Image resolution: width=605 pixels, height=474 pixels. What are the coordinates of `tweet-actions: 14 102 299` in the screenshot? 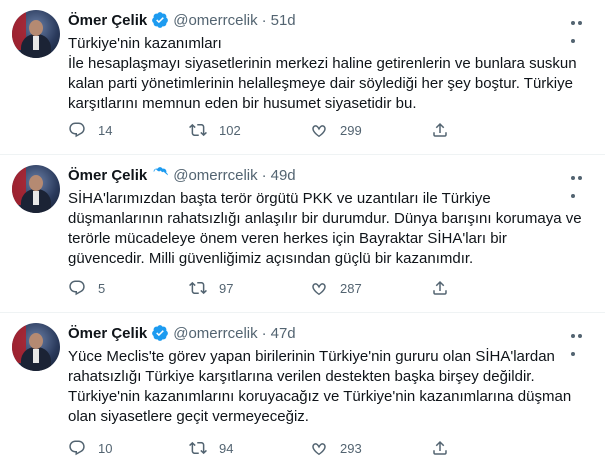 It's located at (328, 130).